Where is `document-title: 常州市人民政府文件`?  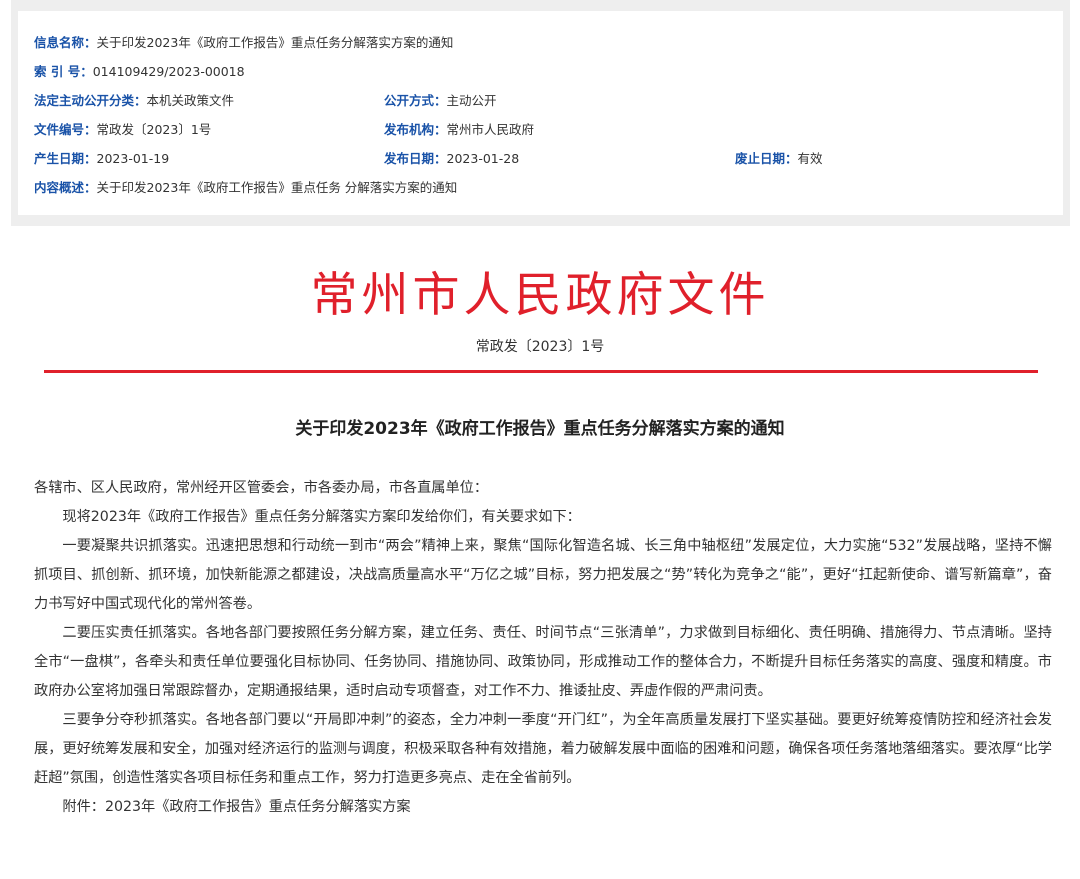
document-title: 常州市人民政府文件 is located at coordinates (540, 295).